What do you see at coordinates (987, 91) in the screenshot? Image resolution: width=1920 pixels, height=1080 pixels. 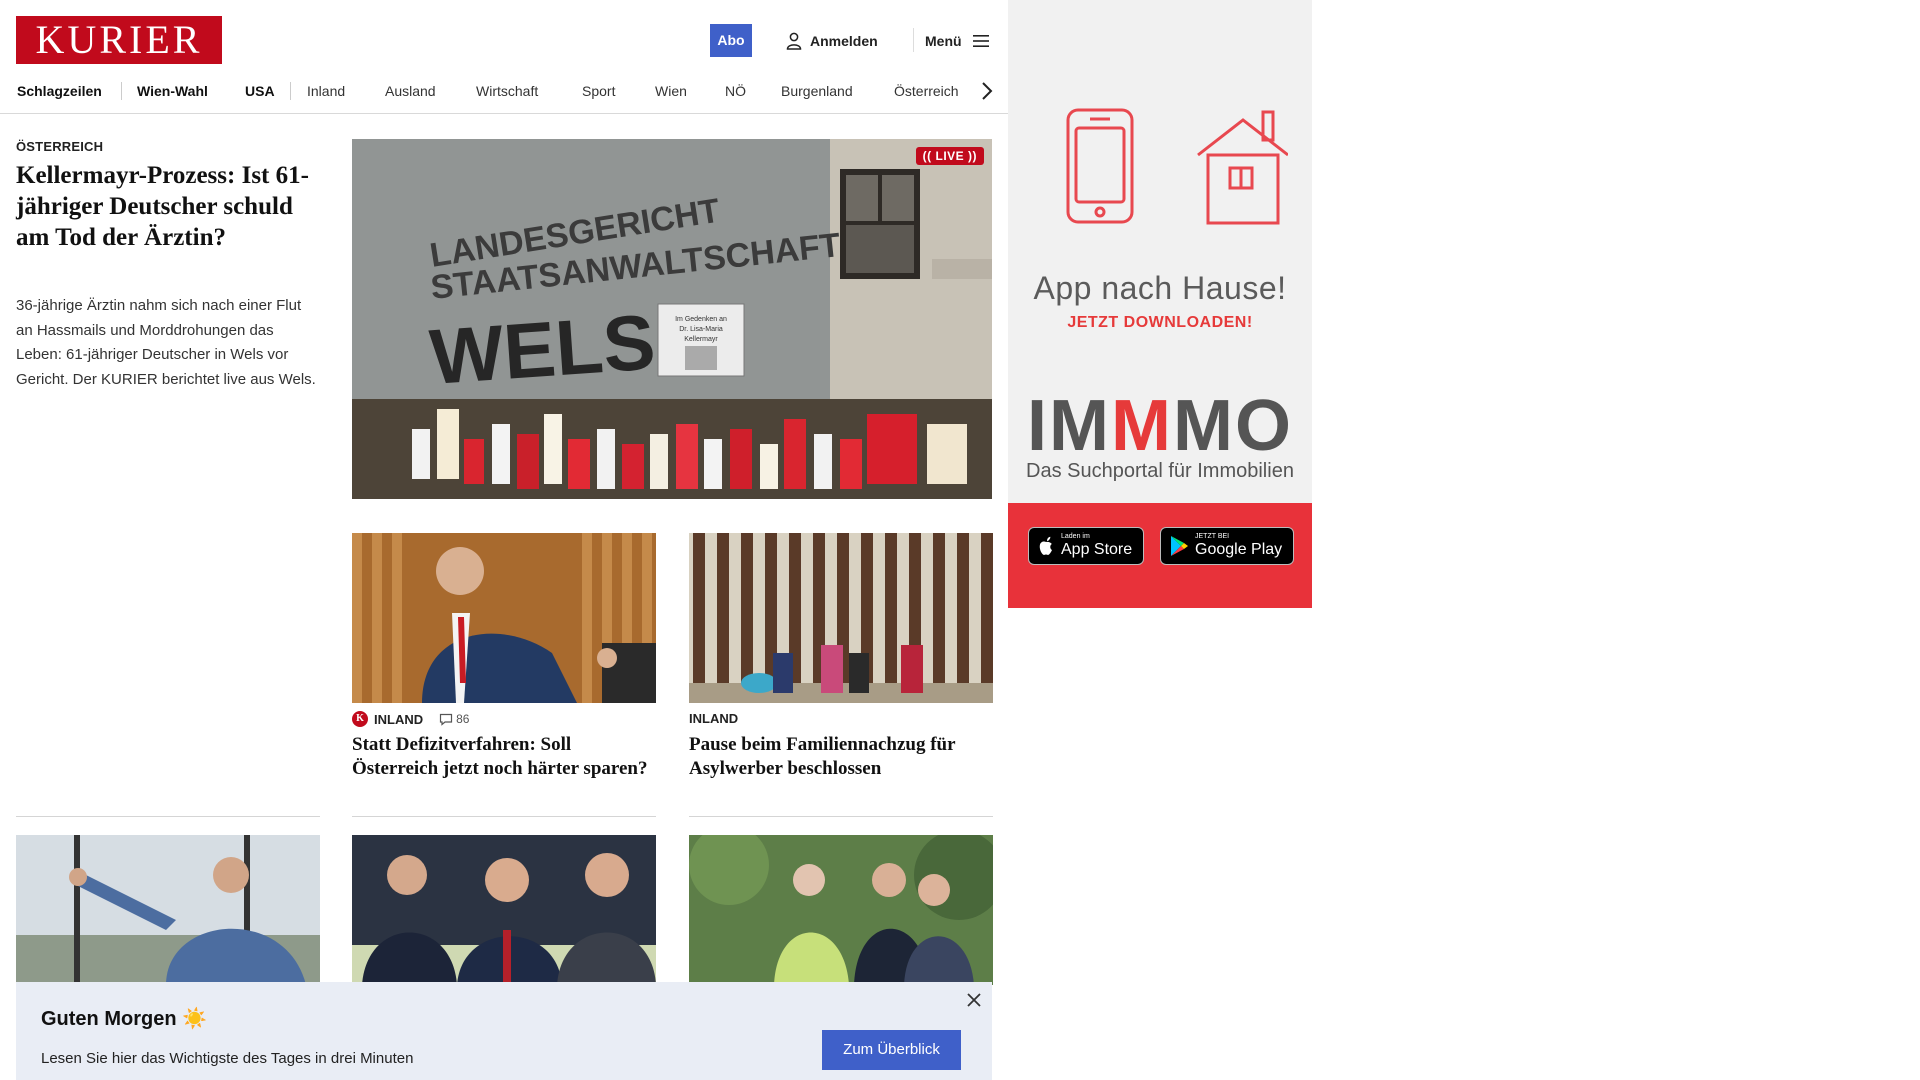 I see `chevron-right-icon` at bounding box center [987, 91].